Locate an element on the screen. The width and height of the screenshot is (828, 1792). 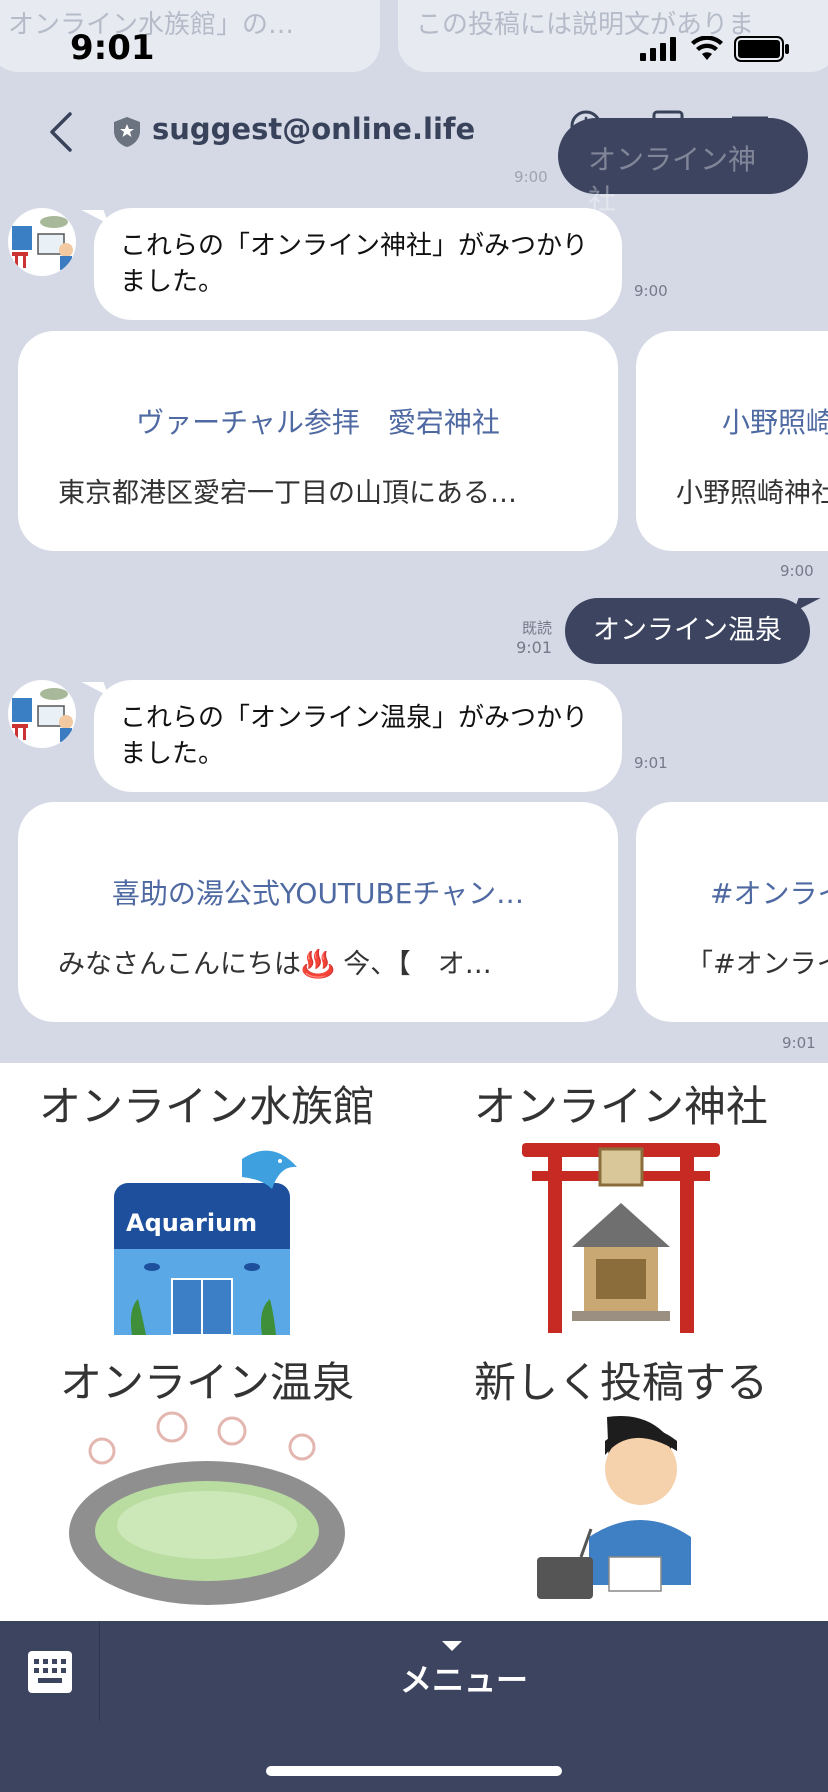
bottom-bar: メニュー is located at coordinates (414, 1706).